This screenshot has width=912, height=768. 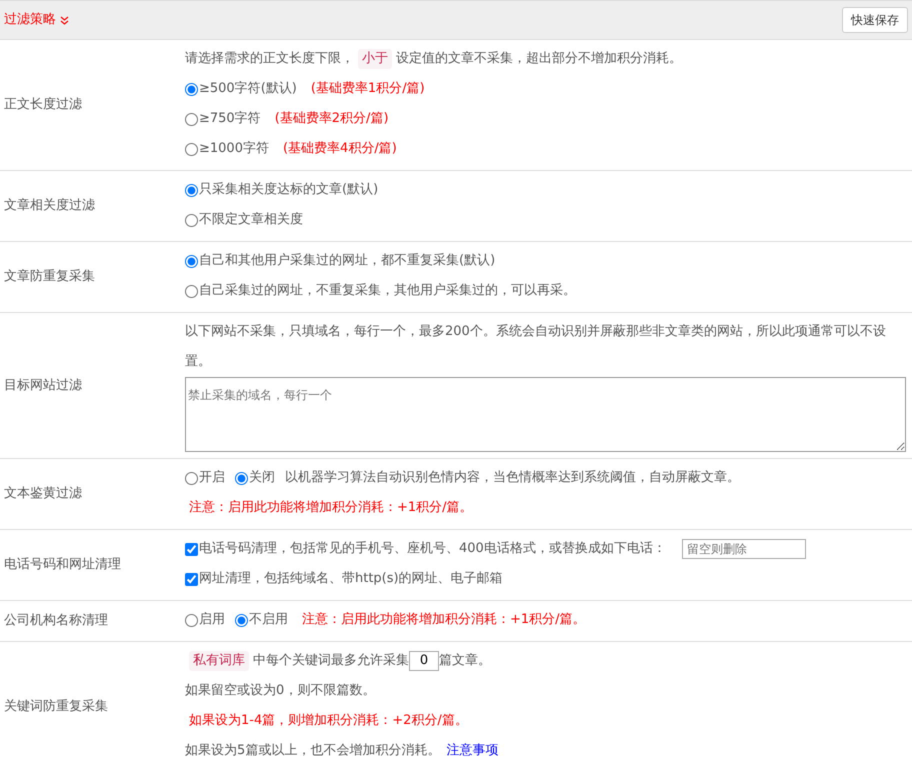 What do you see at coordinates (219, 661) in the screenshot?
I see `keyword-tag: 私有词库` at bounding box center [219, 661].